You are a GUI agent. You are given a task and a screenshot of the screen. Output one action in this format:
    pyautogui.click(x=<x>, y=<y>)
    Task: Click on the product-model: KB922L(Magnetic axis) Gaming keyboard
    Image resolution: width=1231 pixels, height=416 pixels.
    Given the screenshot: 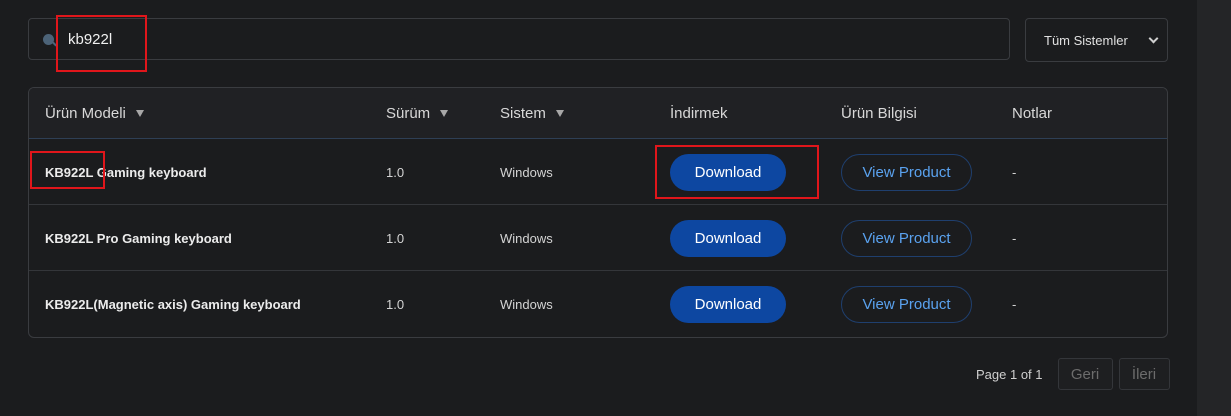 What is the action you would take?
    pyautogui.click(x=173, y=304)
    